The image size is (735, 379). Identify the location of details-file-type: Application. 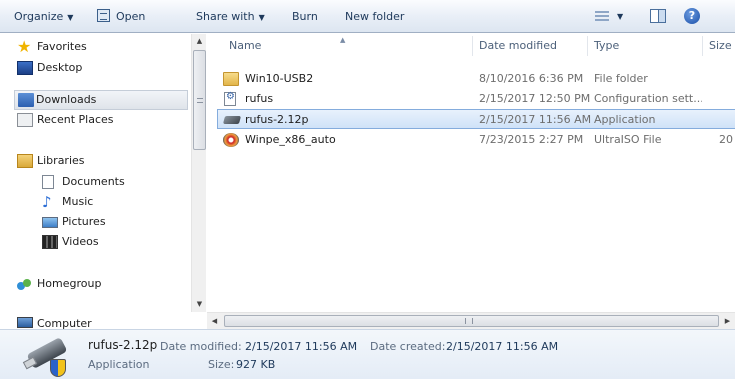
(119, 364).